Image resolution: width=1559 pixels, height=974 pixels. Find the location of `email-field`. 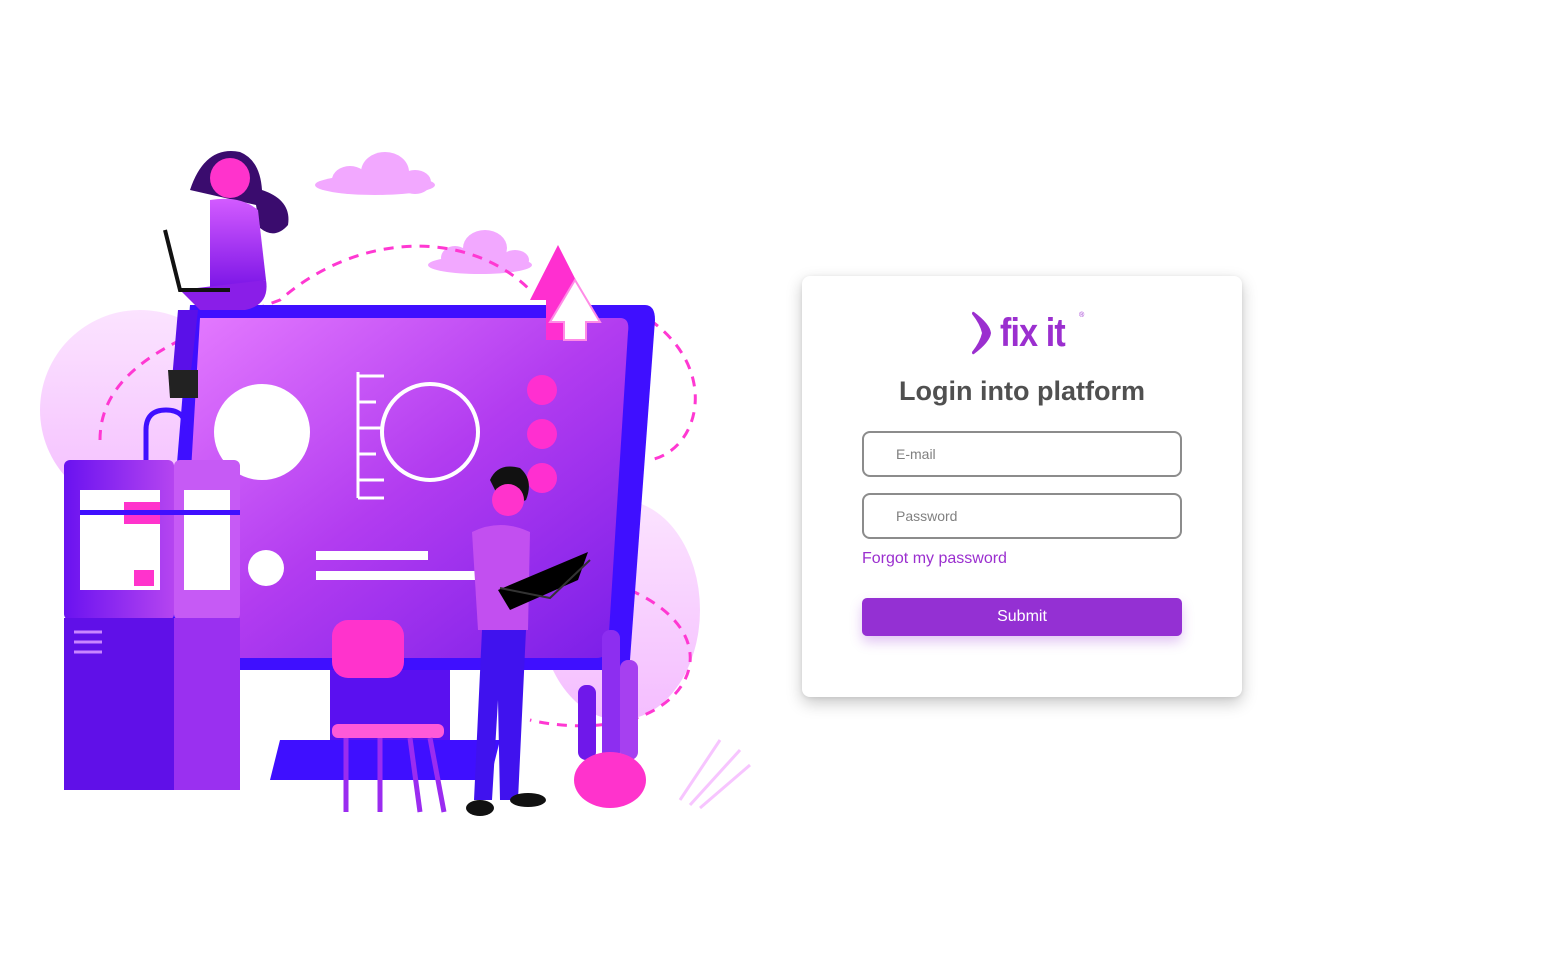

email-field is located at coordinates (1020, 454).